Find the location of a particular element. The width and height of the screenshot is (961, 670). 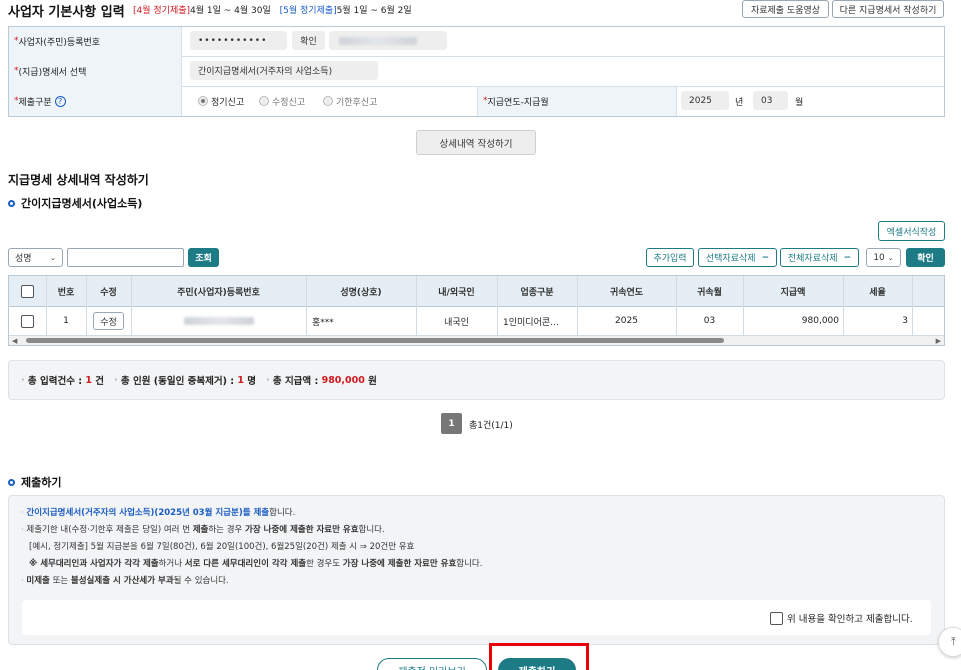

select-all-checkbox is located at coordinates (27, 291).